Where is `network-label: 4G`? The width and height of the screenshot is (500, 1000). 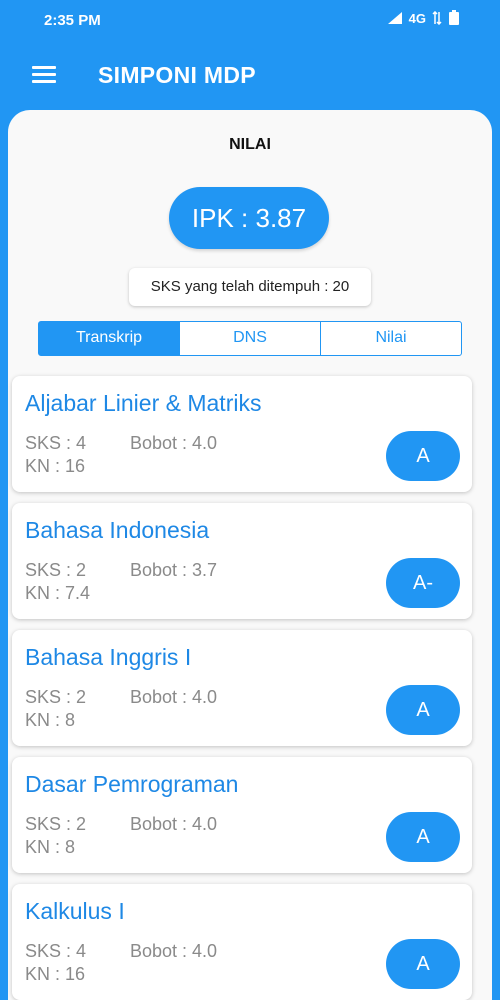 network-label: 4G is located at coordinates (417, 18).